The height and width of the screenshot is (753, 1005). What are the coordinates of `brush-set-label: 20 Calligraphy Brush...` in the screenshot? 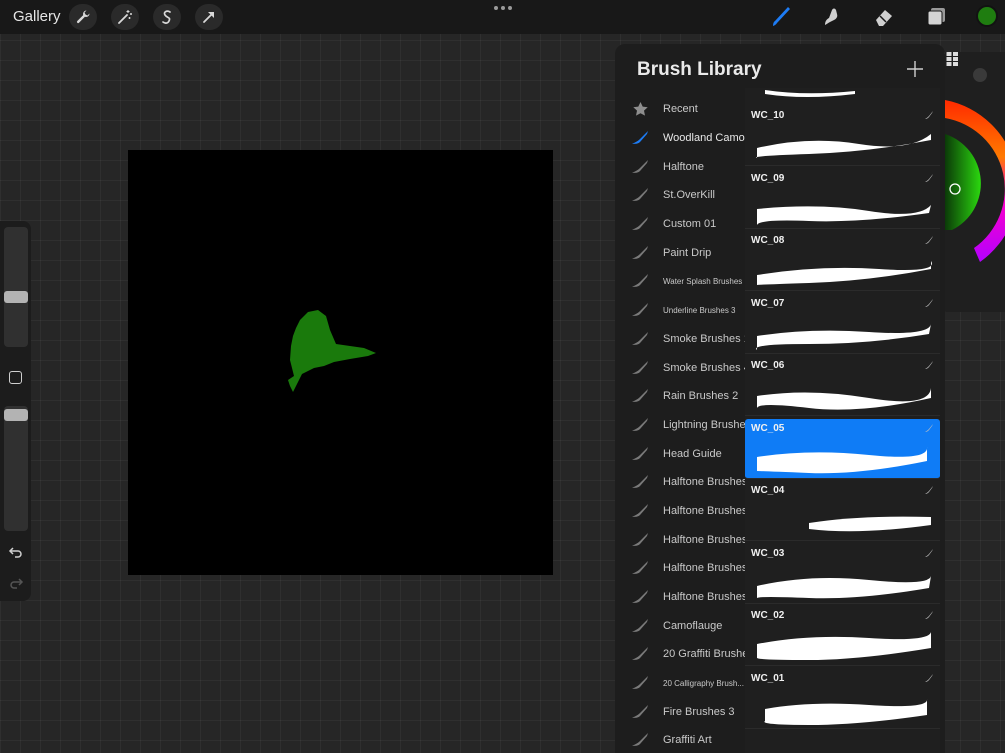 It's located at (703, 683).